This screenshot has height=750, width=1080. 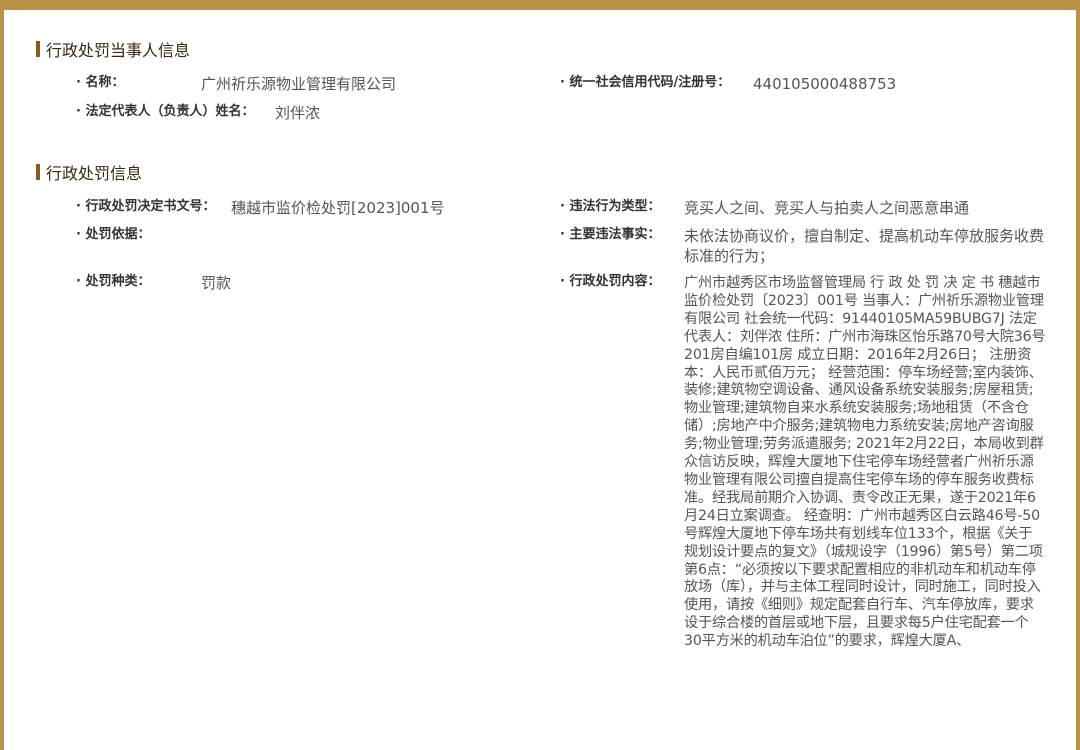 I want to click on name-value: 广州祈乐源物业管理有限公司, so click(x=299, y=84).